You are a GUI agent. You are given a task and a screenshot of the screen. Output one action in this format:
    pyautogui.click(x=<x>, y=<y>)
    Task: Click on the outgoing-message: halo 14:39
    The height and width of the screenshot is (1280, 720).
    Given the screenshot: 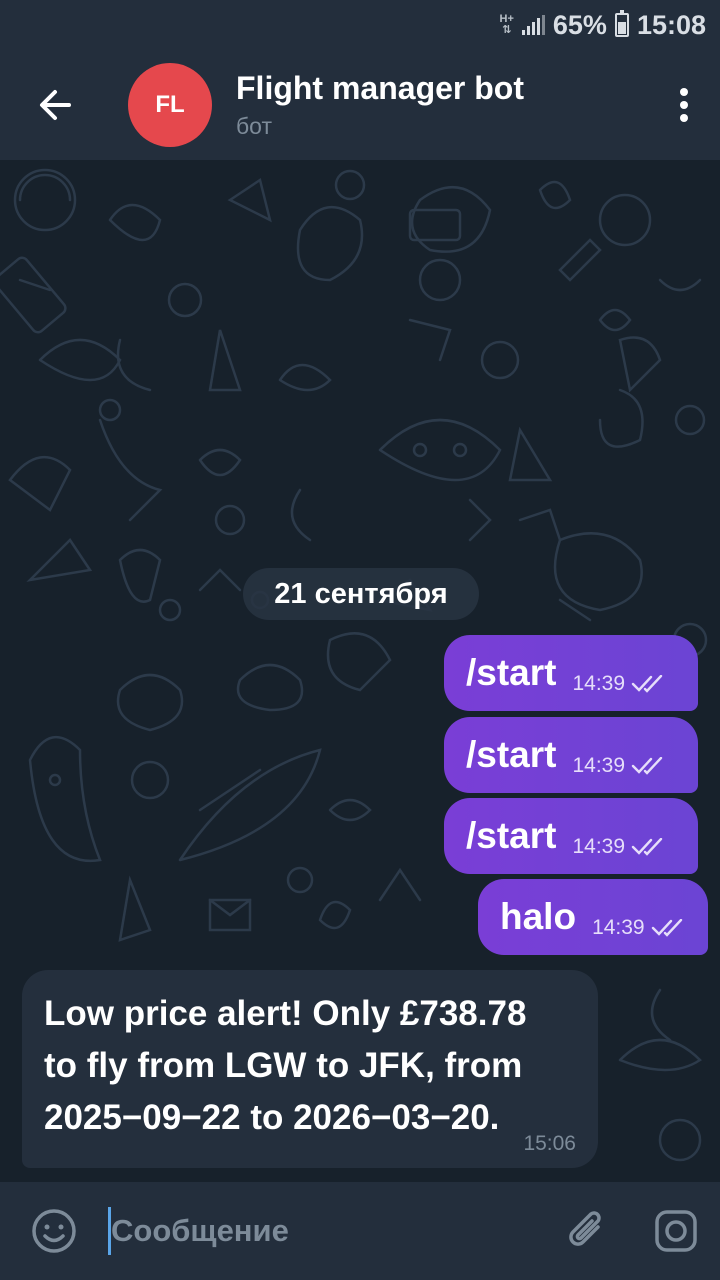 What is the action you would take?
    pyautogui.click(x=593, y=917)
    